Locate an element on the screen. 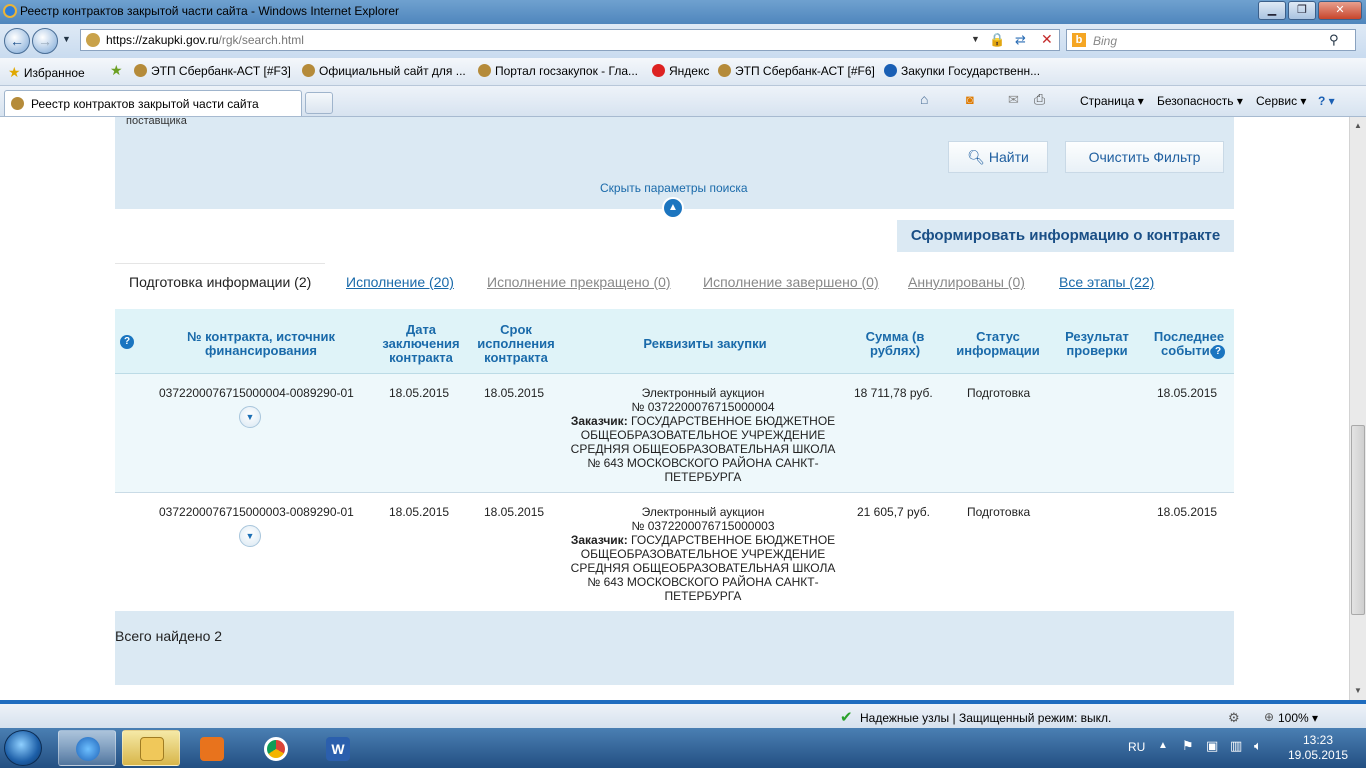  tools-menu: Сервис ▾ is located at coordinates (1281, 101).